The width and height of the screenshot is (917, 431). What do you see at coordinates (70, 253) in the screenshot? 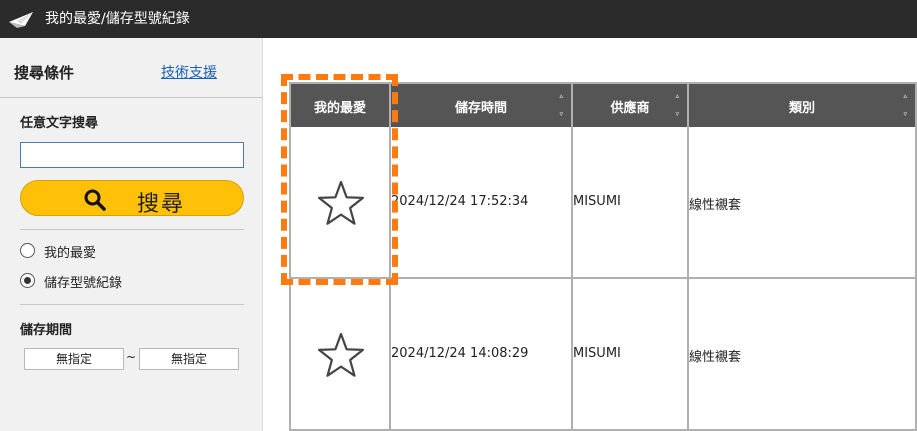
I see `radio-label: 我的最愛` at bounding box center [70, 253].